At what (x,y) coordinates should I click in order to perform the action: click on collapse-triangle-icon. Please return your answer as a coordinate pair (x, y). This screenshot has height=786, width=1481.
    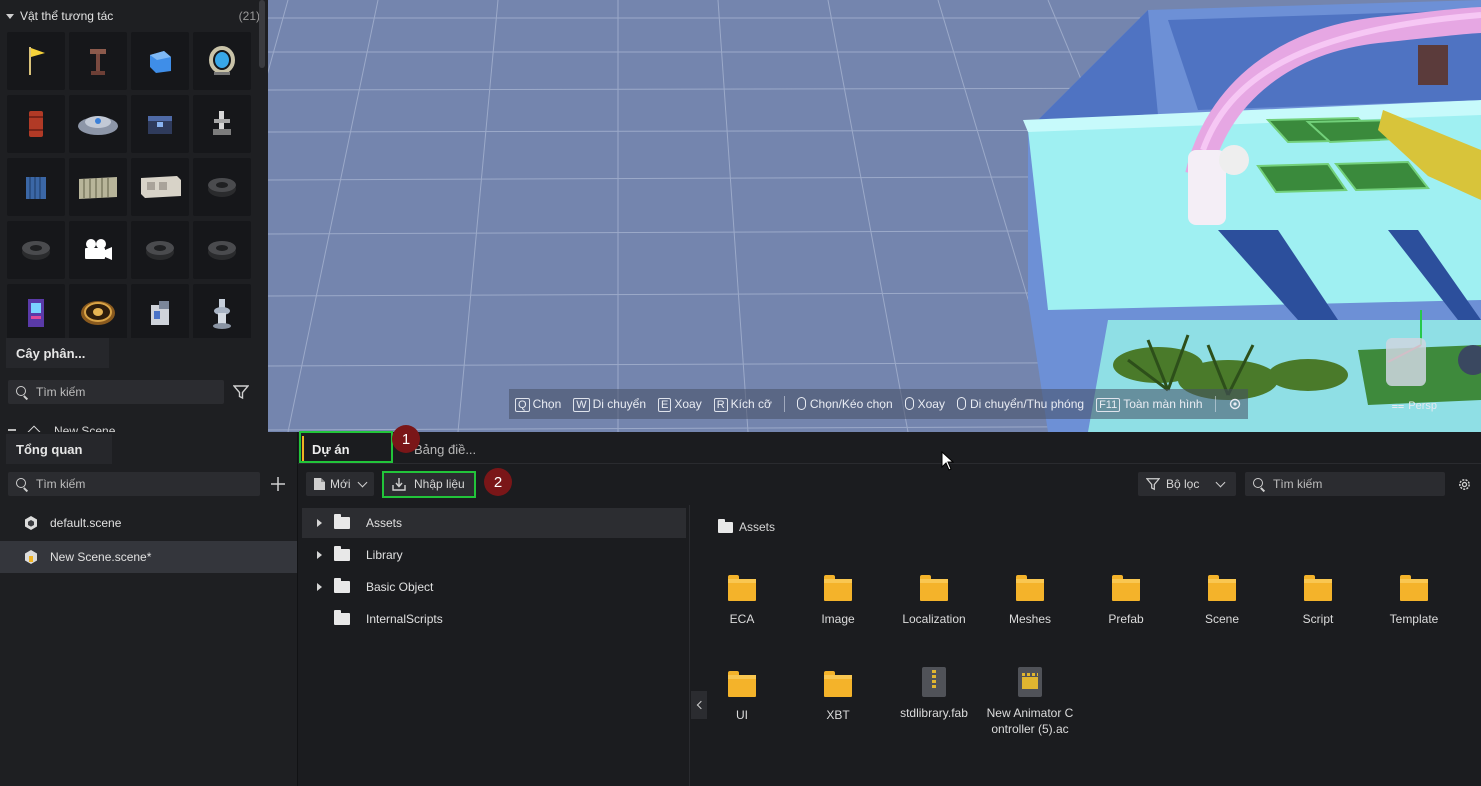
    Looking at the image, I should click on (10, 16).